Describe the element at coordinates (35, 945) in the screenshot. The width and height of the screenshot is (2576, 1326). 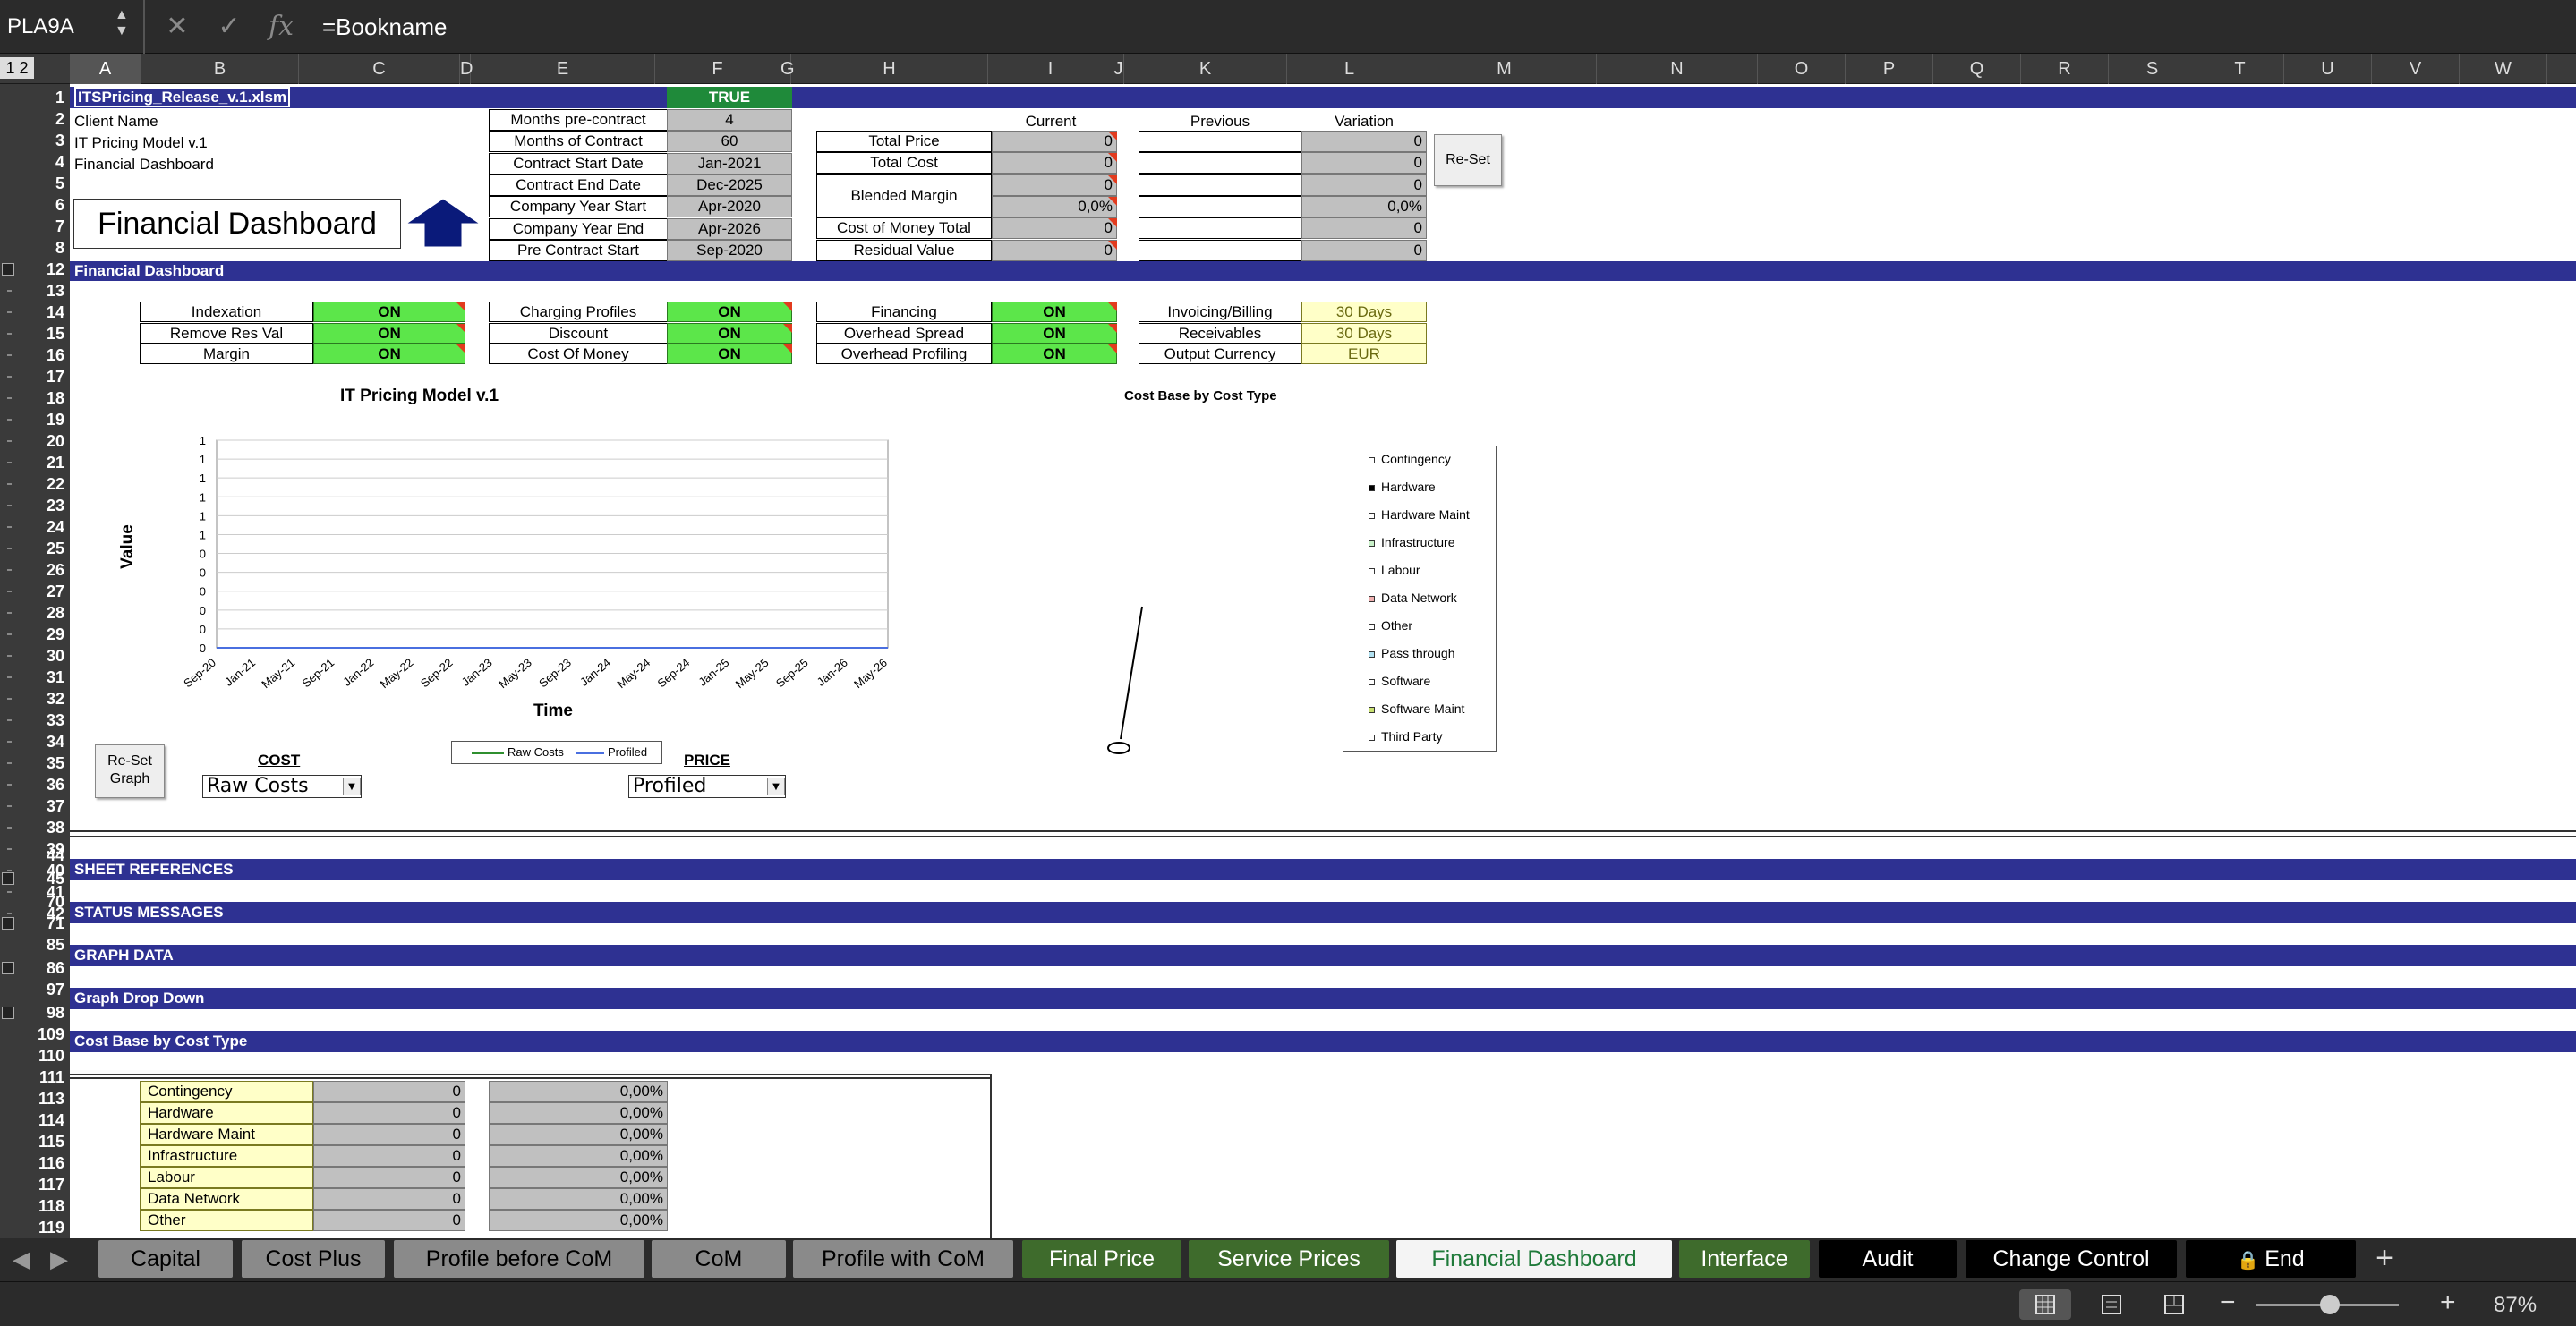
I see `row-header: 85` at that location.